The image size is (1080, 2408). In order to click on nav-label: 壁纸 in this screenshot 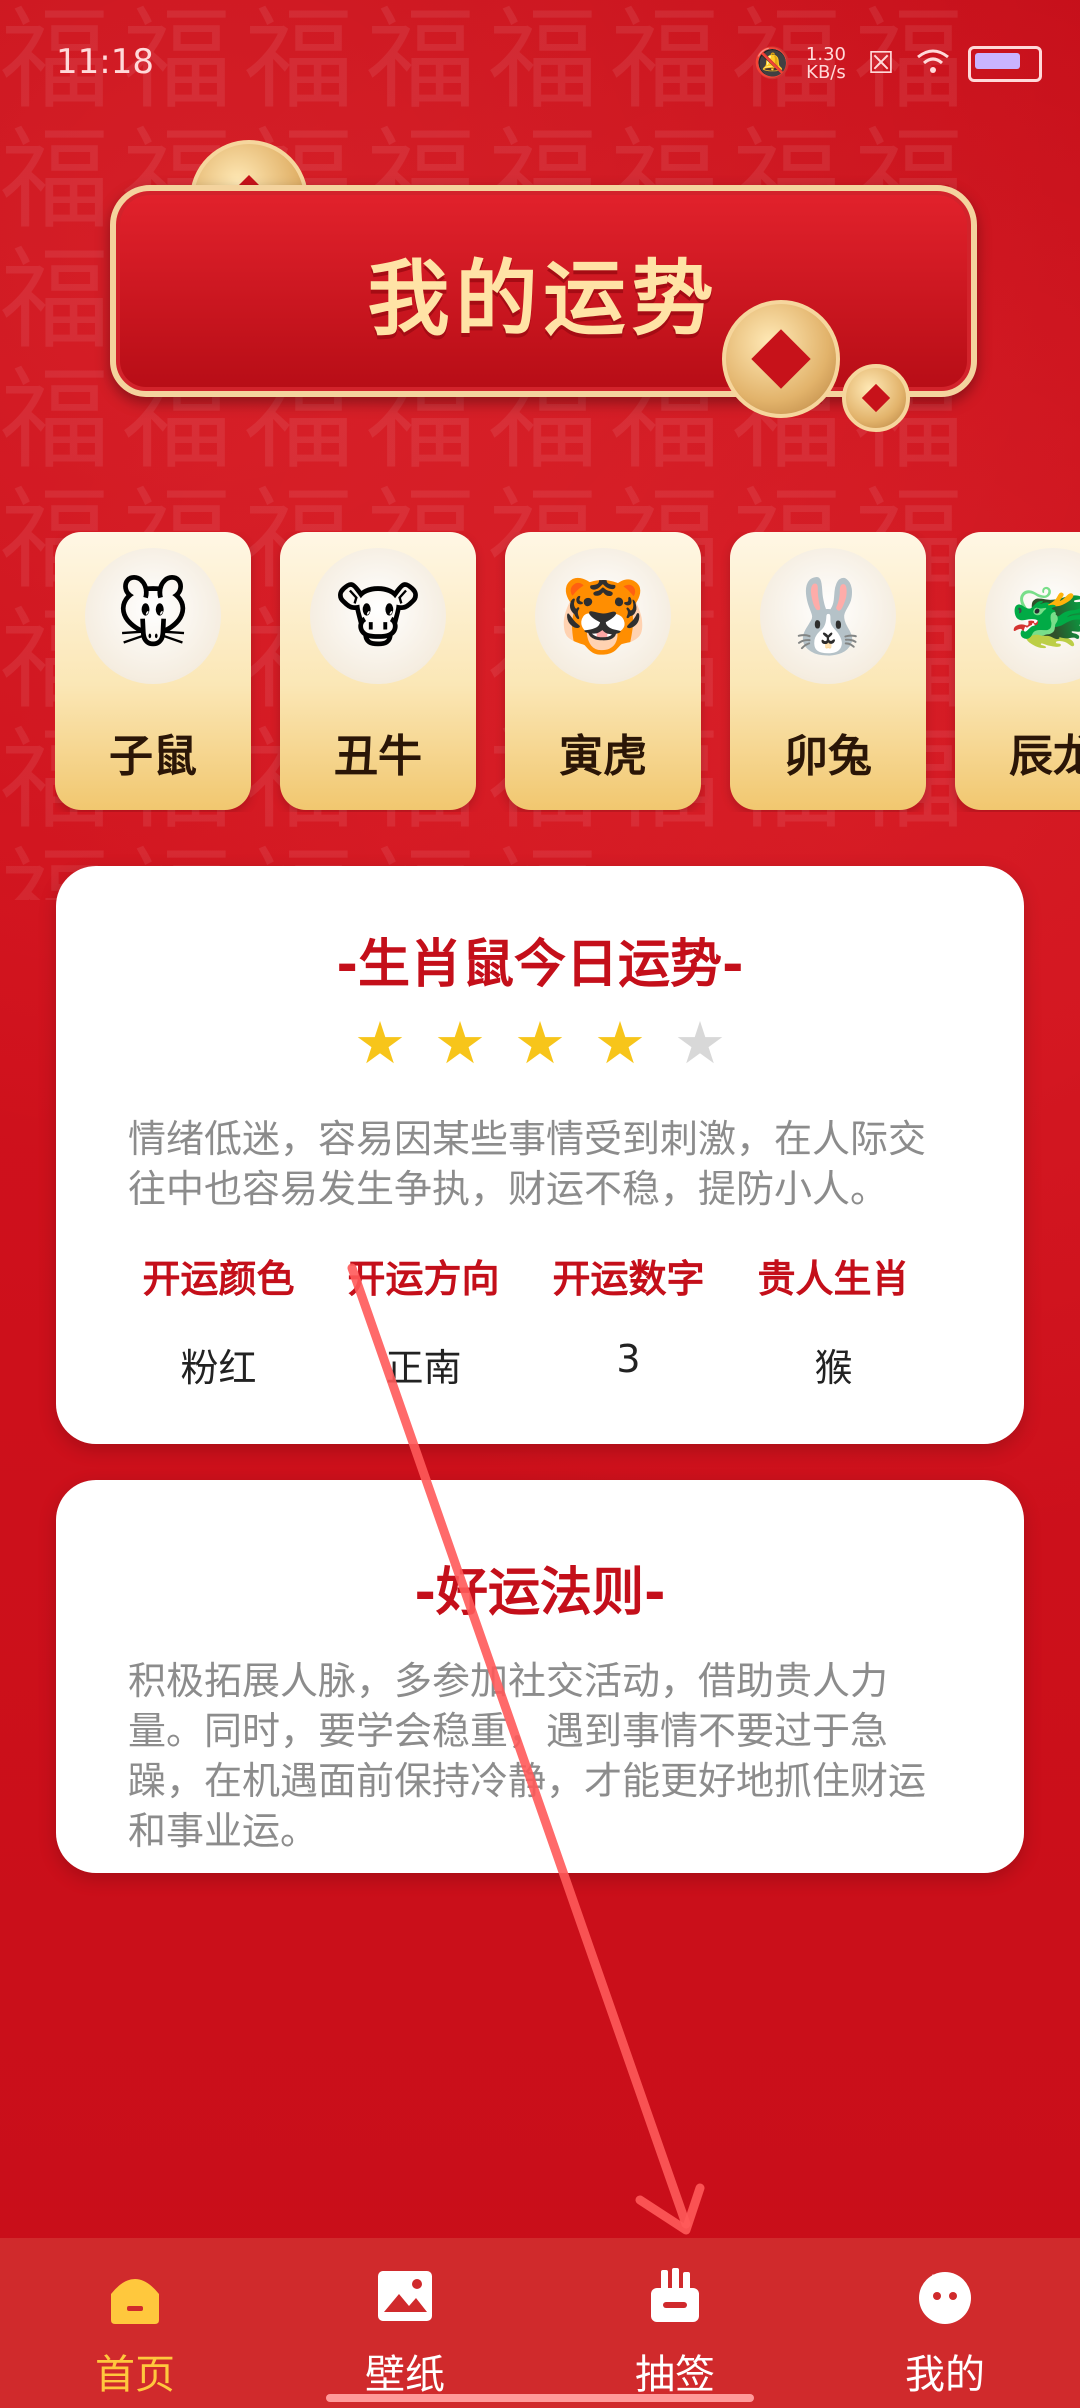, I will do `click(405, 2375)`.